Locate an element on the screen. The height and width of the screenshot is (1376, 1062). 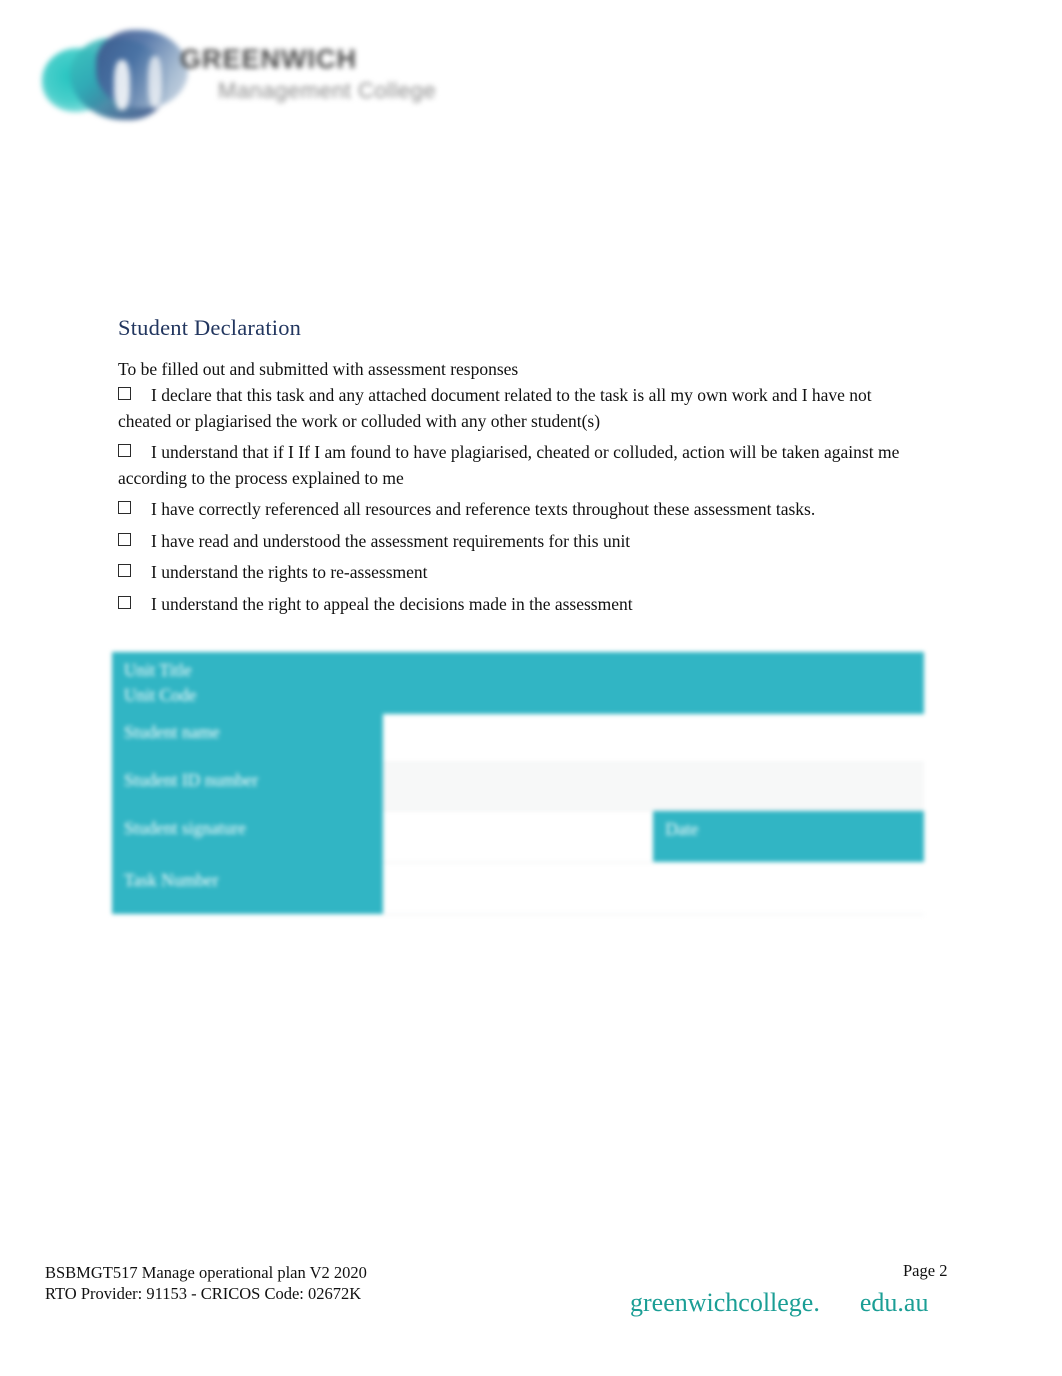
student-signature-label: Student signature is located at coordinates (185, 828).